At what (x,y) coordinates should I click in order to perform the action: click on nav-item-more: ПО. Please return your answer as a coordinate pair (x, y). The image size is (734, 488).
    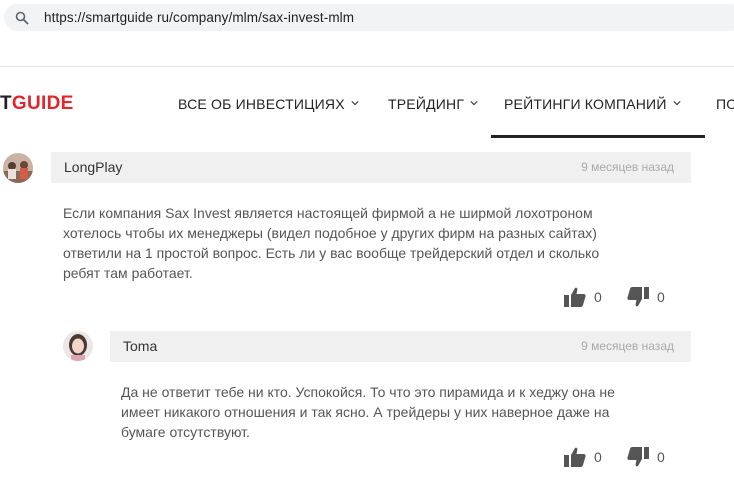
    Looking at the image, I should click on (725, 104).